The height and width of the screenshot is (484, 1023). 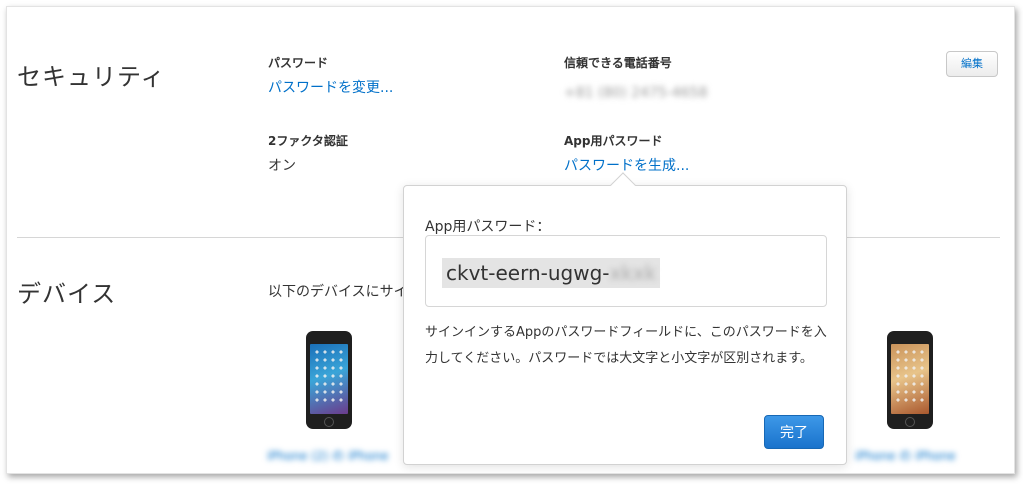 I want to click on security-section-title: セキュリティ, so click(x=91, y=77).